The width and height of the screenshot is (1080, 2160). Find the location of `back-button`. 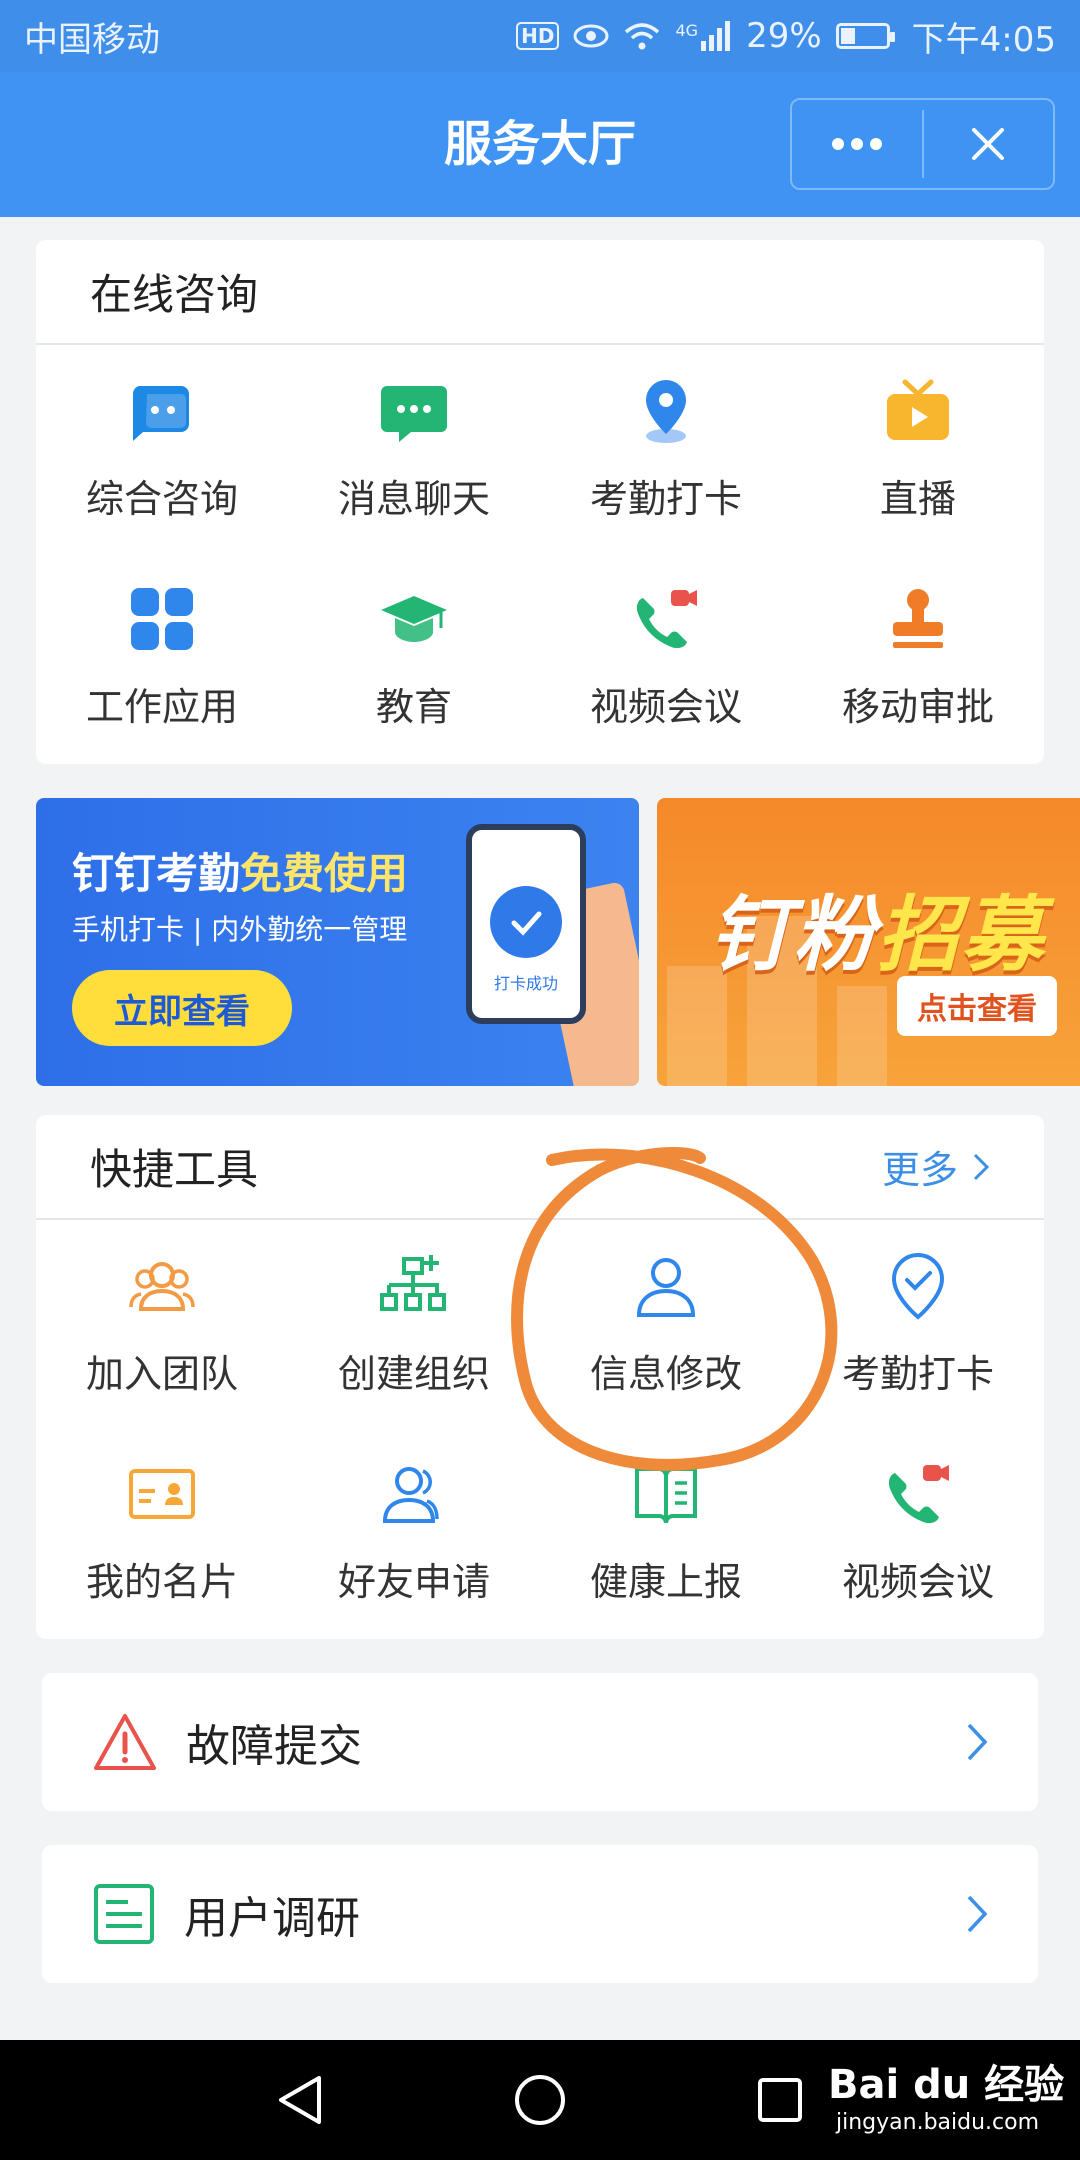

back-button is located at coordinates (300, 2100).